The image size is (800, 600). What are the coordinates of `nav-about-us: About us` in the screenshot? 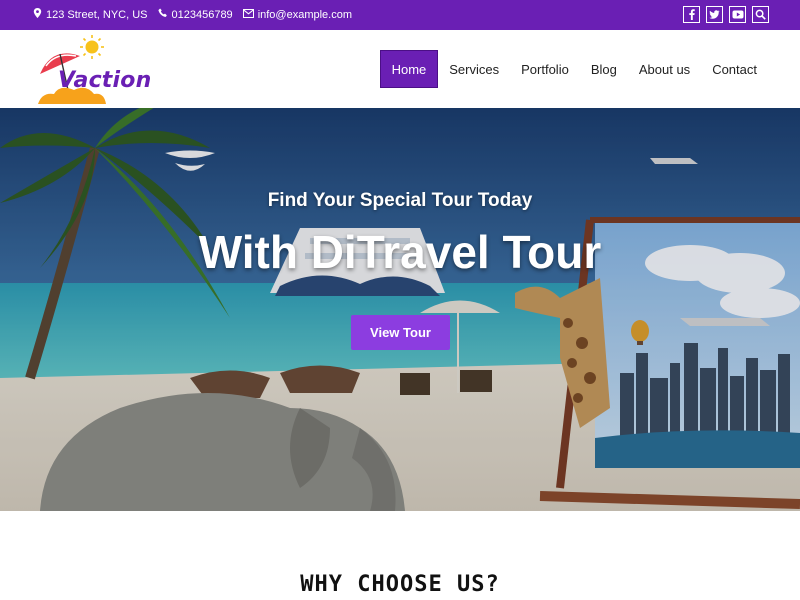 It's located at (664, 69).